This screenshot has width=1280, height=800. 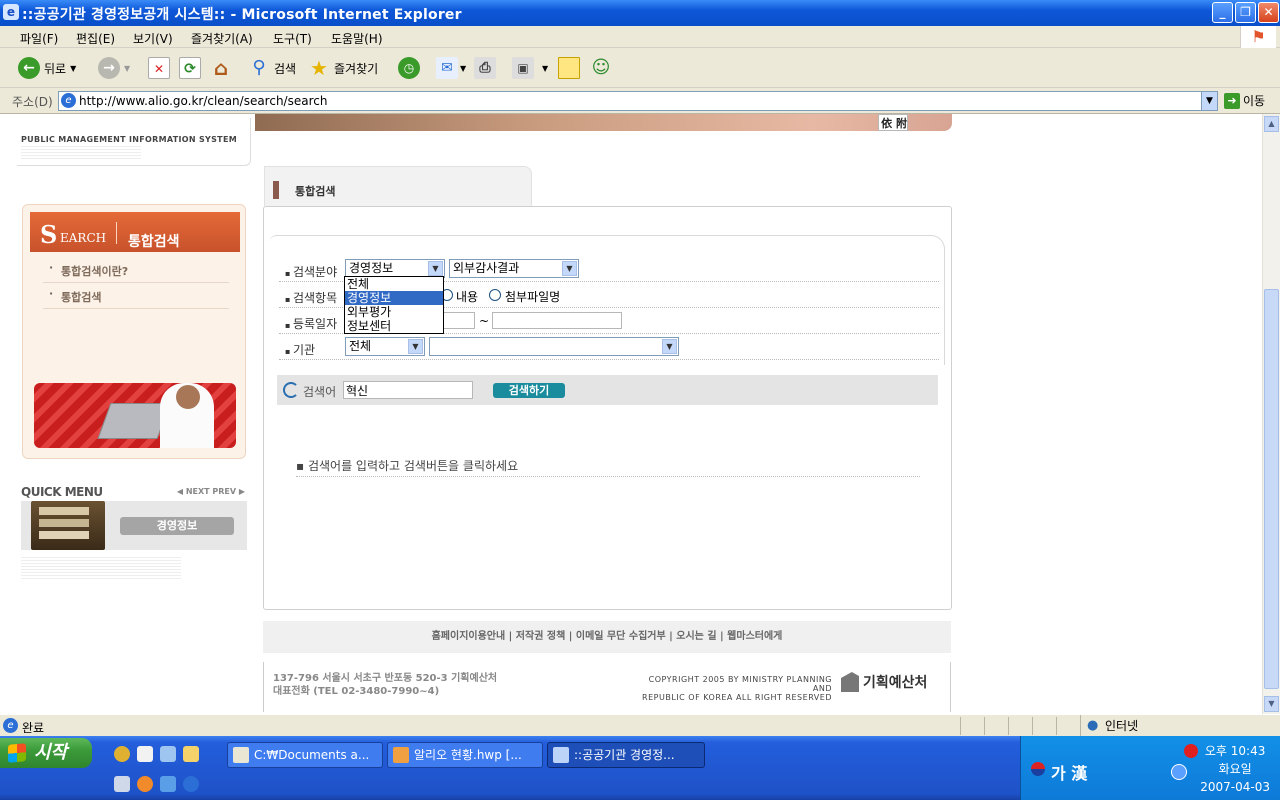 I want to click on mail-button: ✉ ▼, so click(x=451, y=68).